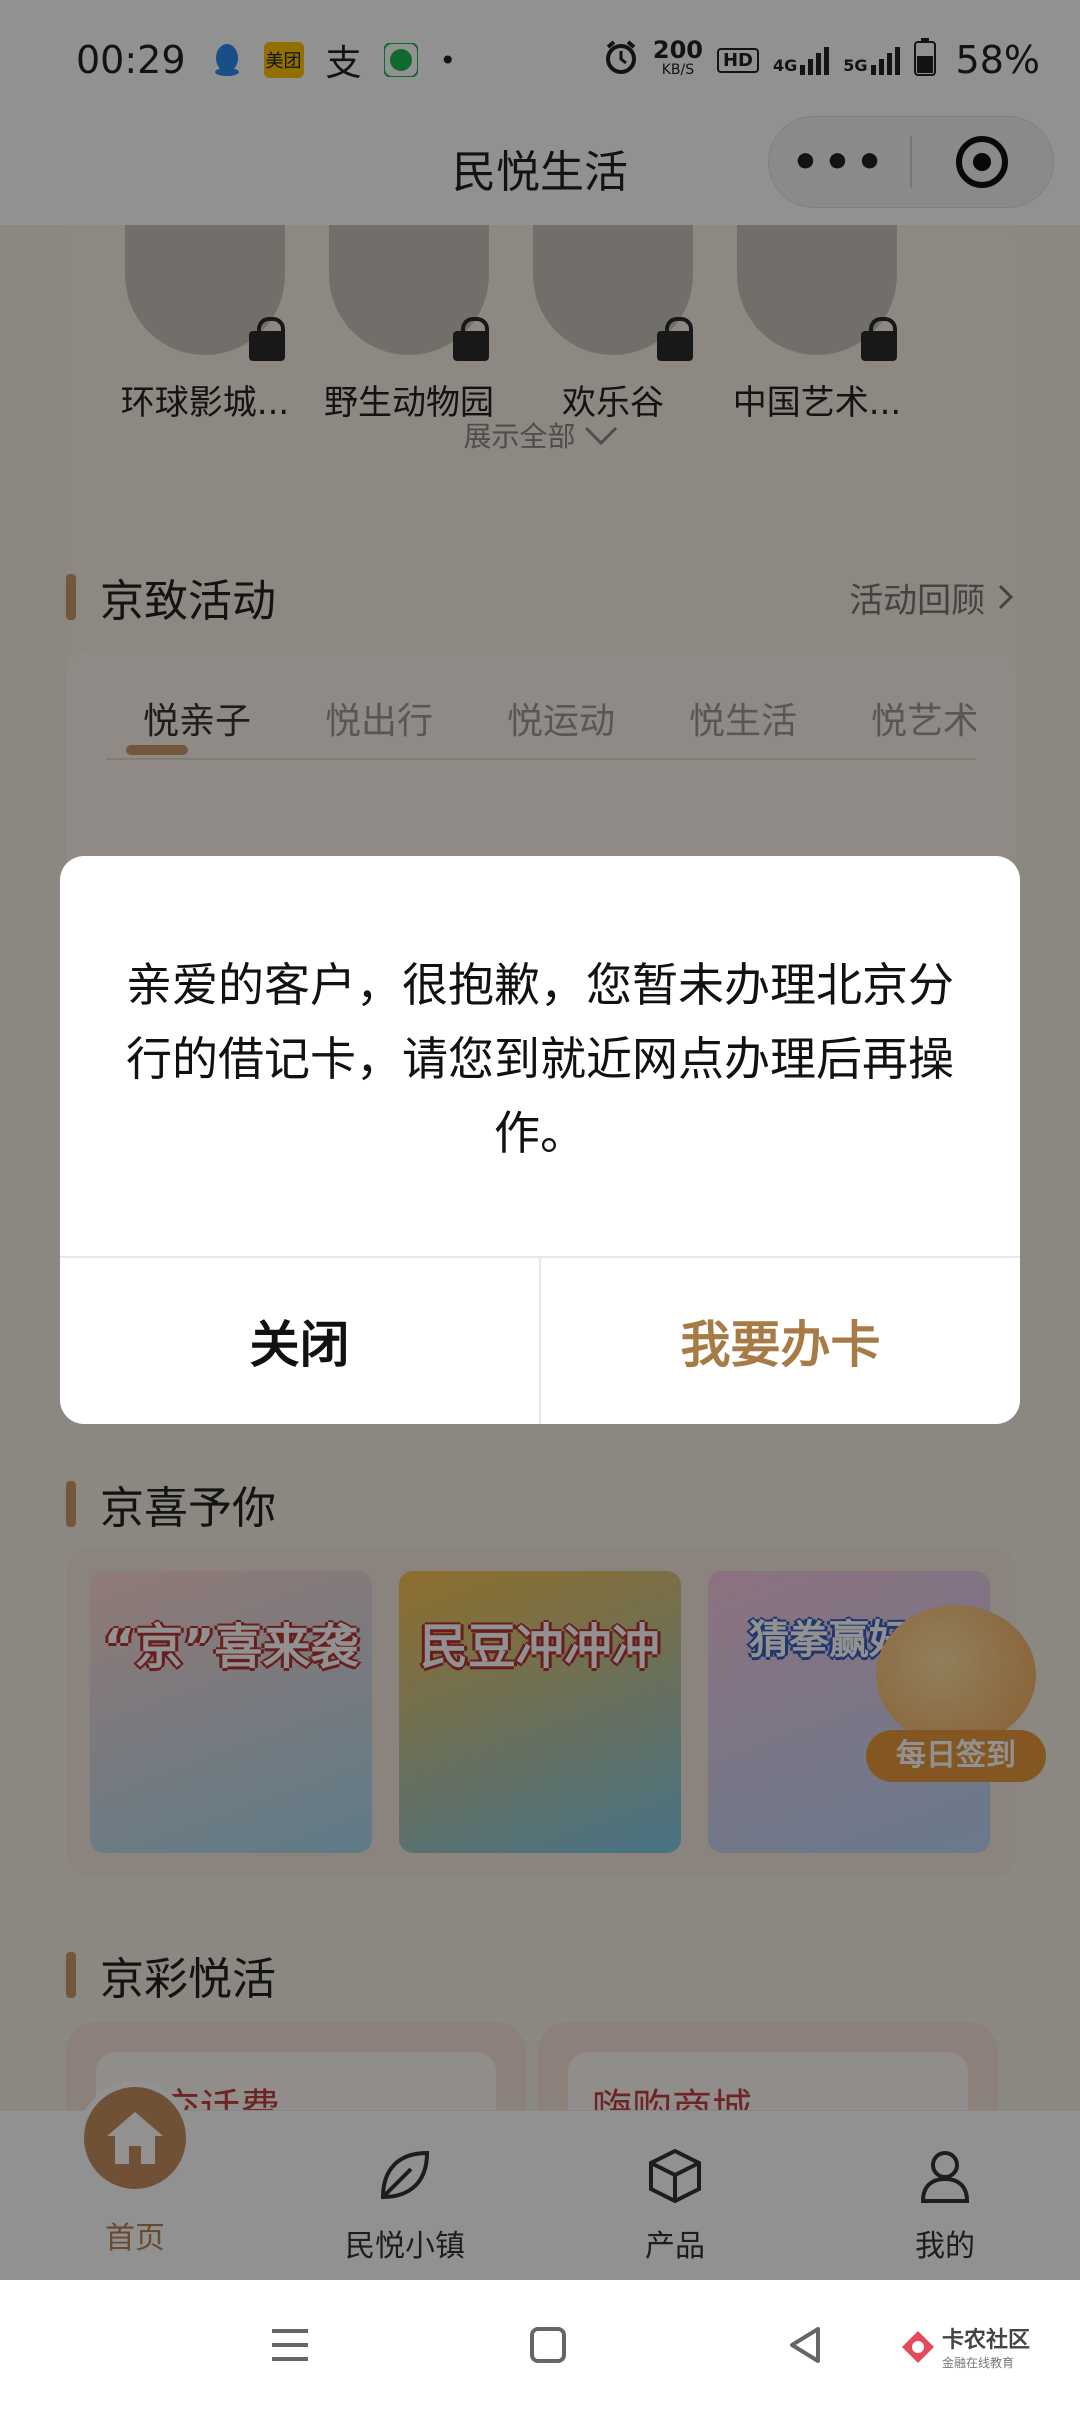 This screenshot has height=2412, width=1080. I want to click on menu-icon, so click(290, 2345).